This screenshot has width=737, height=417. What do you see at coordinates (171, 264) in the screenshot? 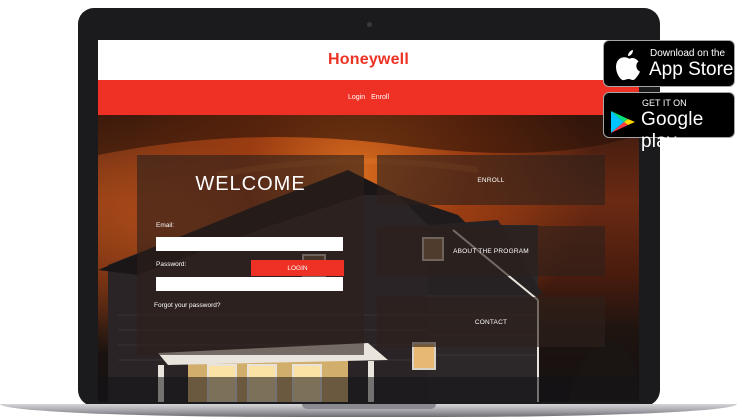
I see `password-label: Password:` at bounding box center [171, 264].